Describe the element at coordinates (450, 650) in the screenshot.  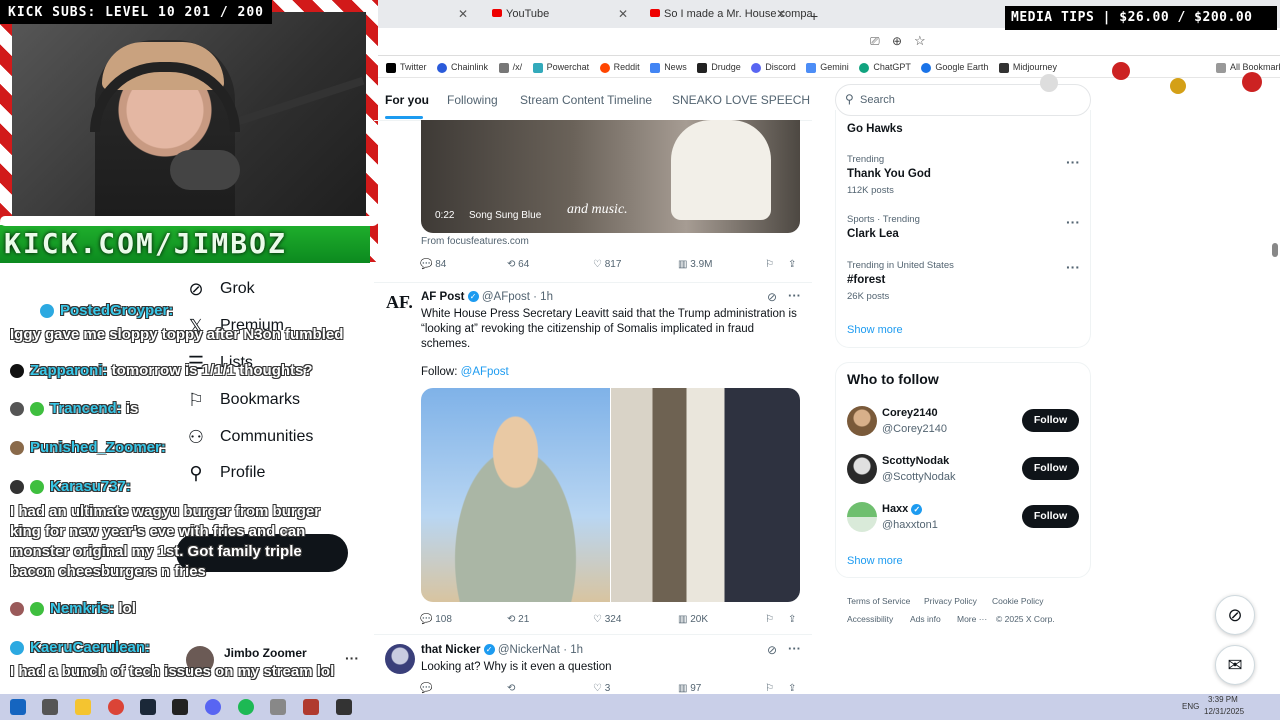
I see `author-name: that Nicker` at that location.